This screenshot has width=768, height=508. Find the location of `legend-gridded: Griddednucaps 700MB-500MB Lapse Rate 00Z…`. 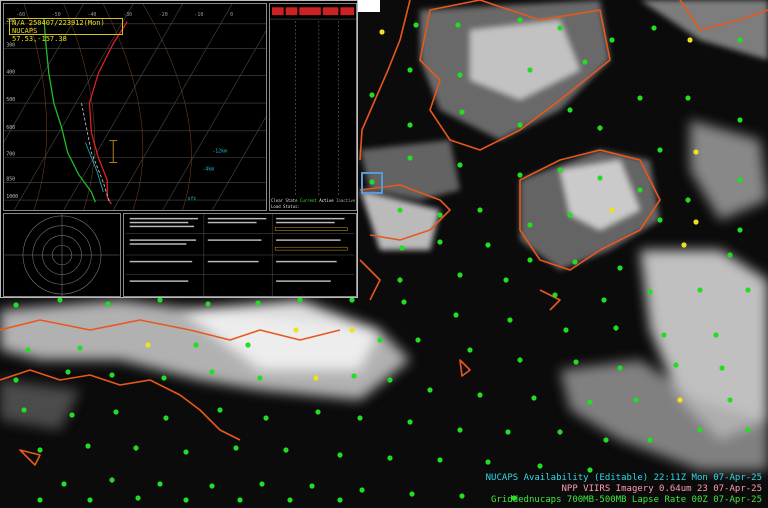

legend-gridded: Griddednucaps 700MB-500MB Lapse Rate 00Z… is located at coordinates (624, 500).